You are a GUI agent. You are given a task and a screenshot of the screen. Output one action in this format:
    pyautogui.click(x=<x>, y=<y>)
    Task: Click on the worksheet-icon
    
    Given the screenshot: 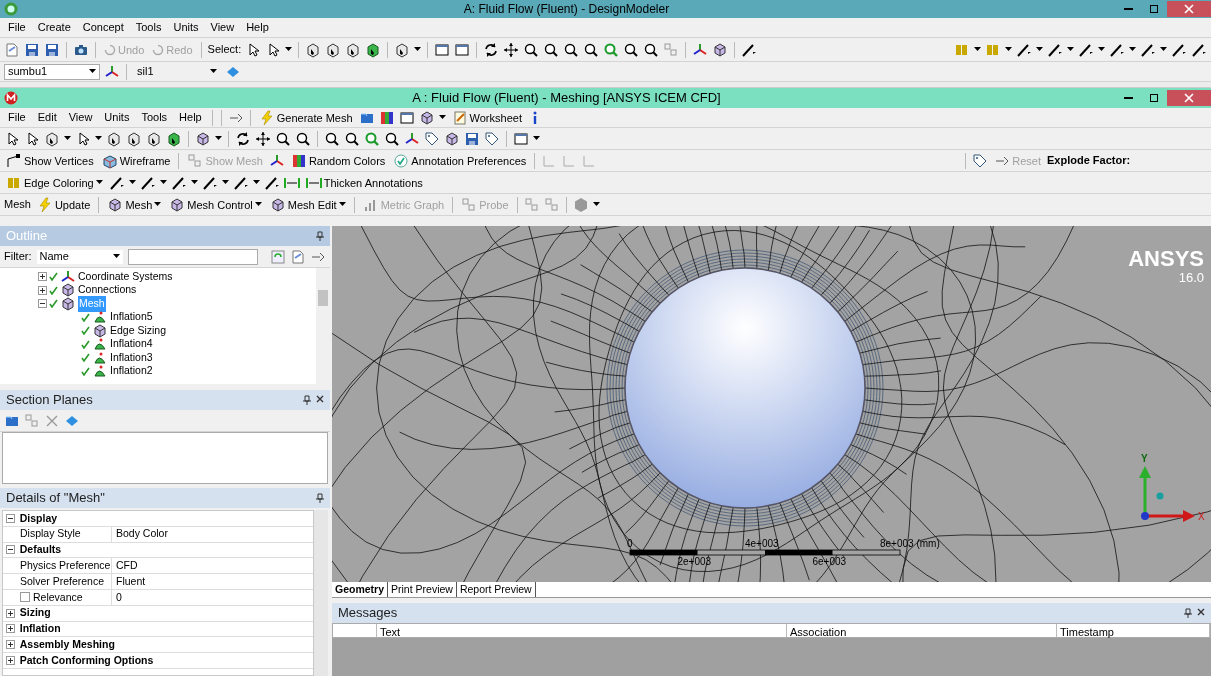 What is the action you would take?
    pyautogui.click(x=459, y=117)
    